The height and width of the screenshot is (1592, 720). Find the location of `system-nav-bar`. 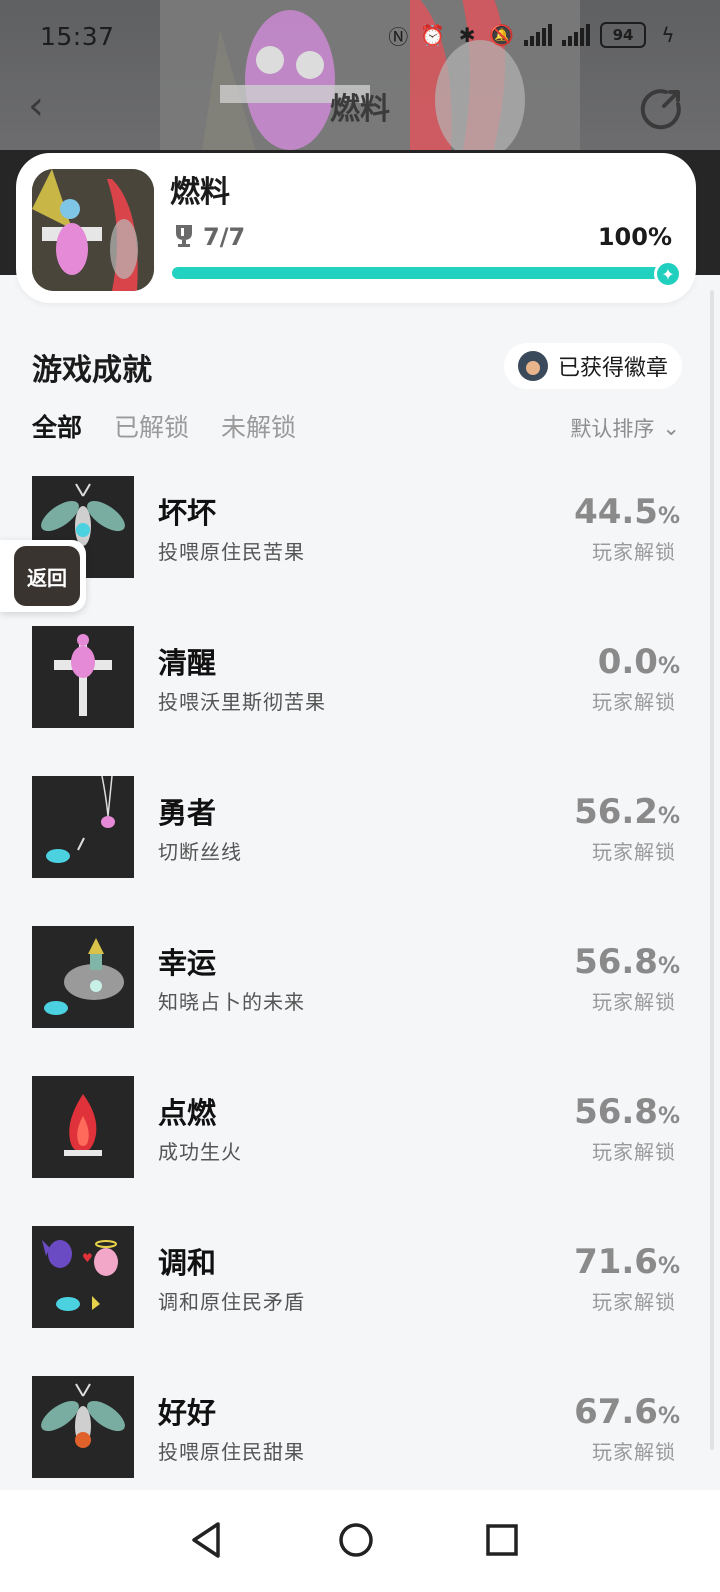

system-nav-bar is located at coordinates (360, 1541).